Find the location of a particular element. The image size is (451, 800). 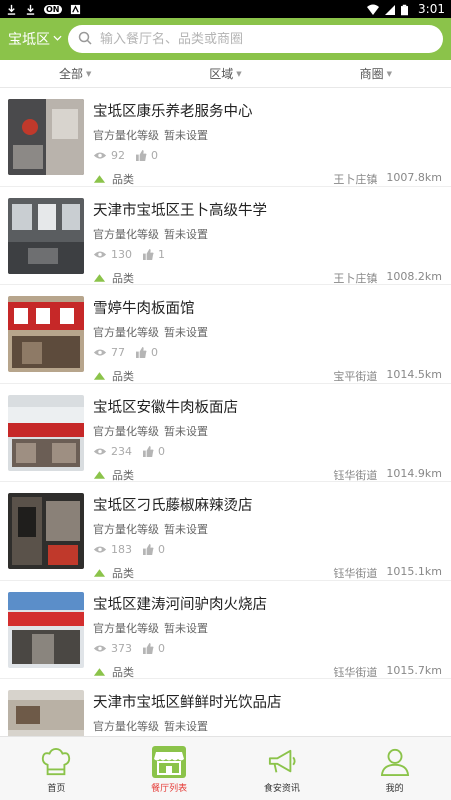

view-count: 373 is located at coordinates (112, 648).